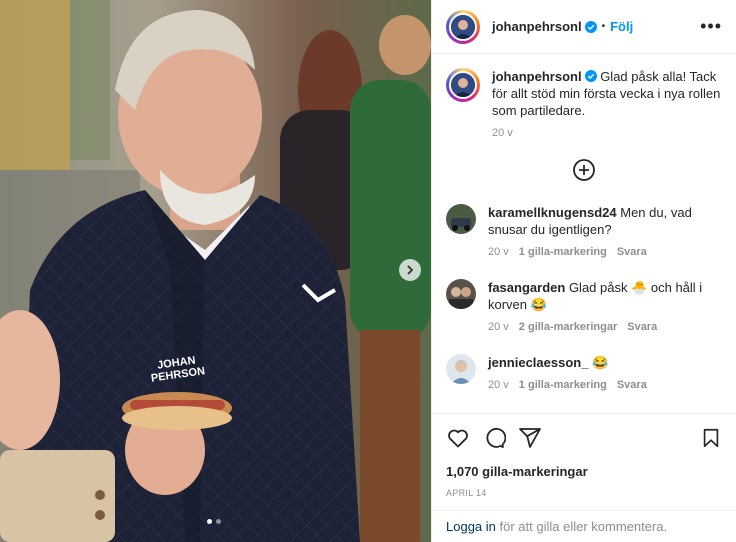 Image resolution: width=736 pixels, height=542 pixels. I want to click on comment-username: fasangarden, so click(526, 287).